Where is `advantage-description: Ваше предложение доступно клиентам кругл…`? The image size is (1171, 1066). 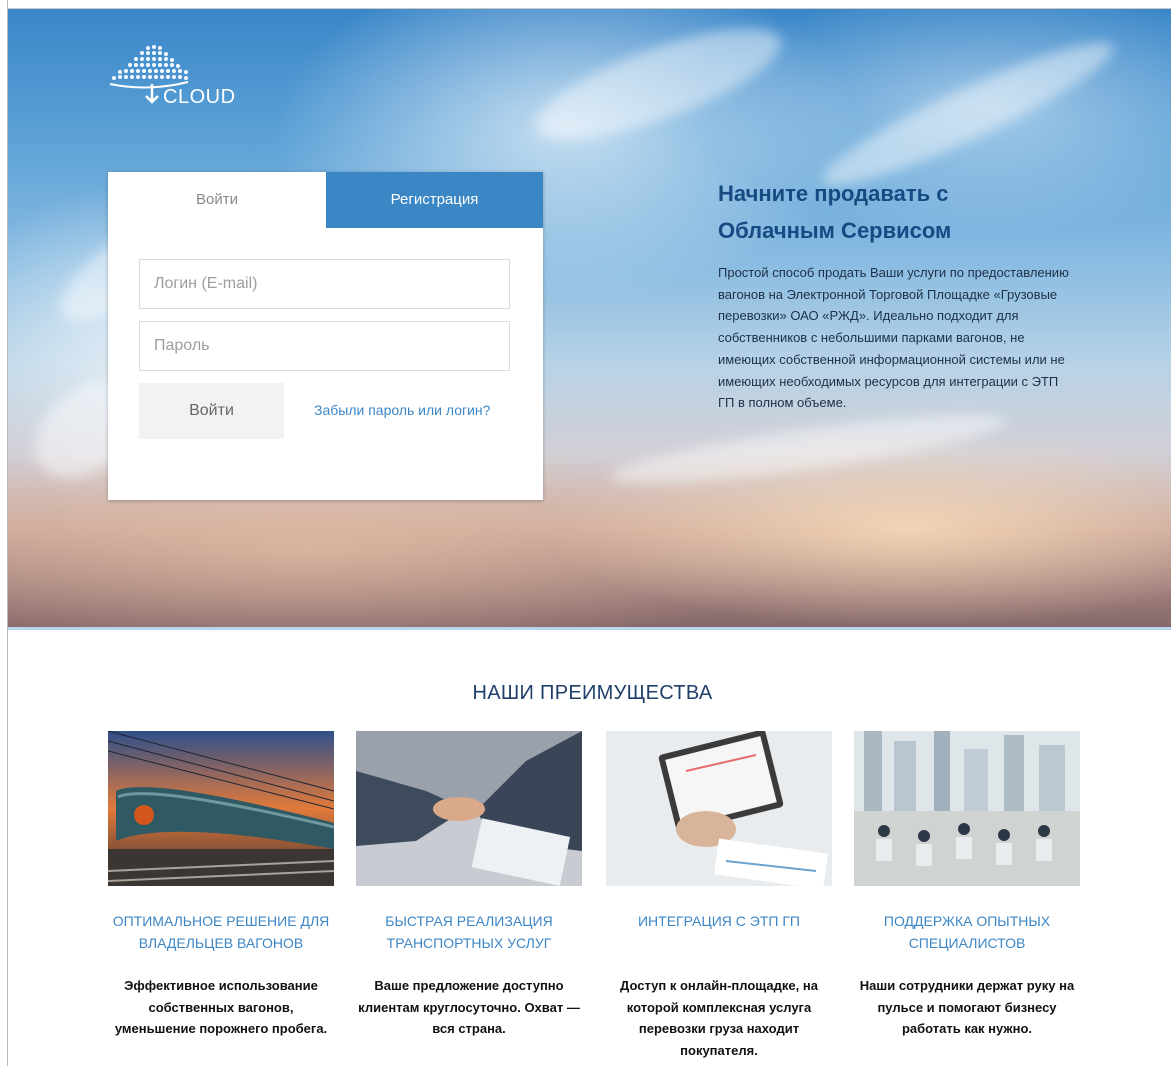
advantage-description: Ваше предложение доступно клиентам кругл… is located at coordinates (469, 1007).